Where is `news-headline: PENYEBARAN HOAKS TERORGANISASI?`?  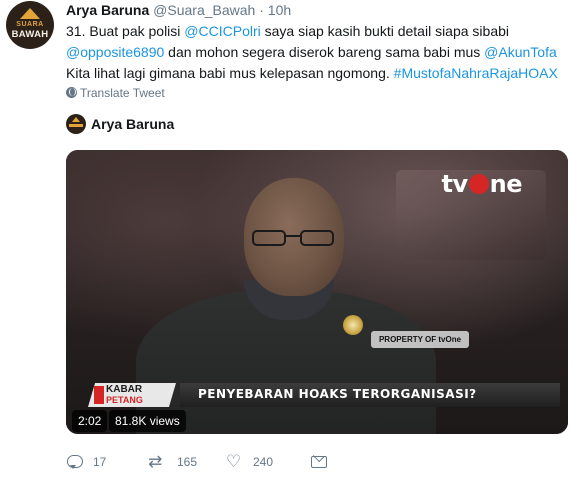 news-headline: PENYEBARAN HOAKS TERORGANISASI? is located at coordinates (337, 394).